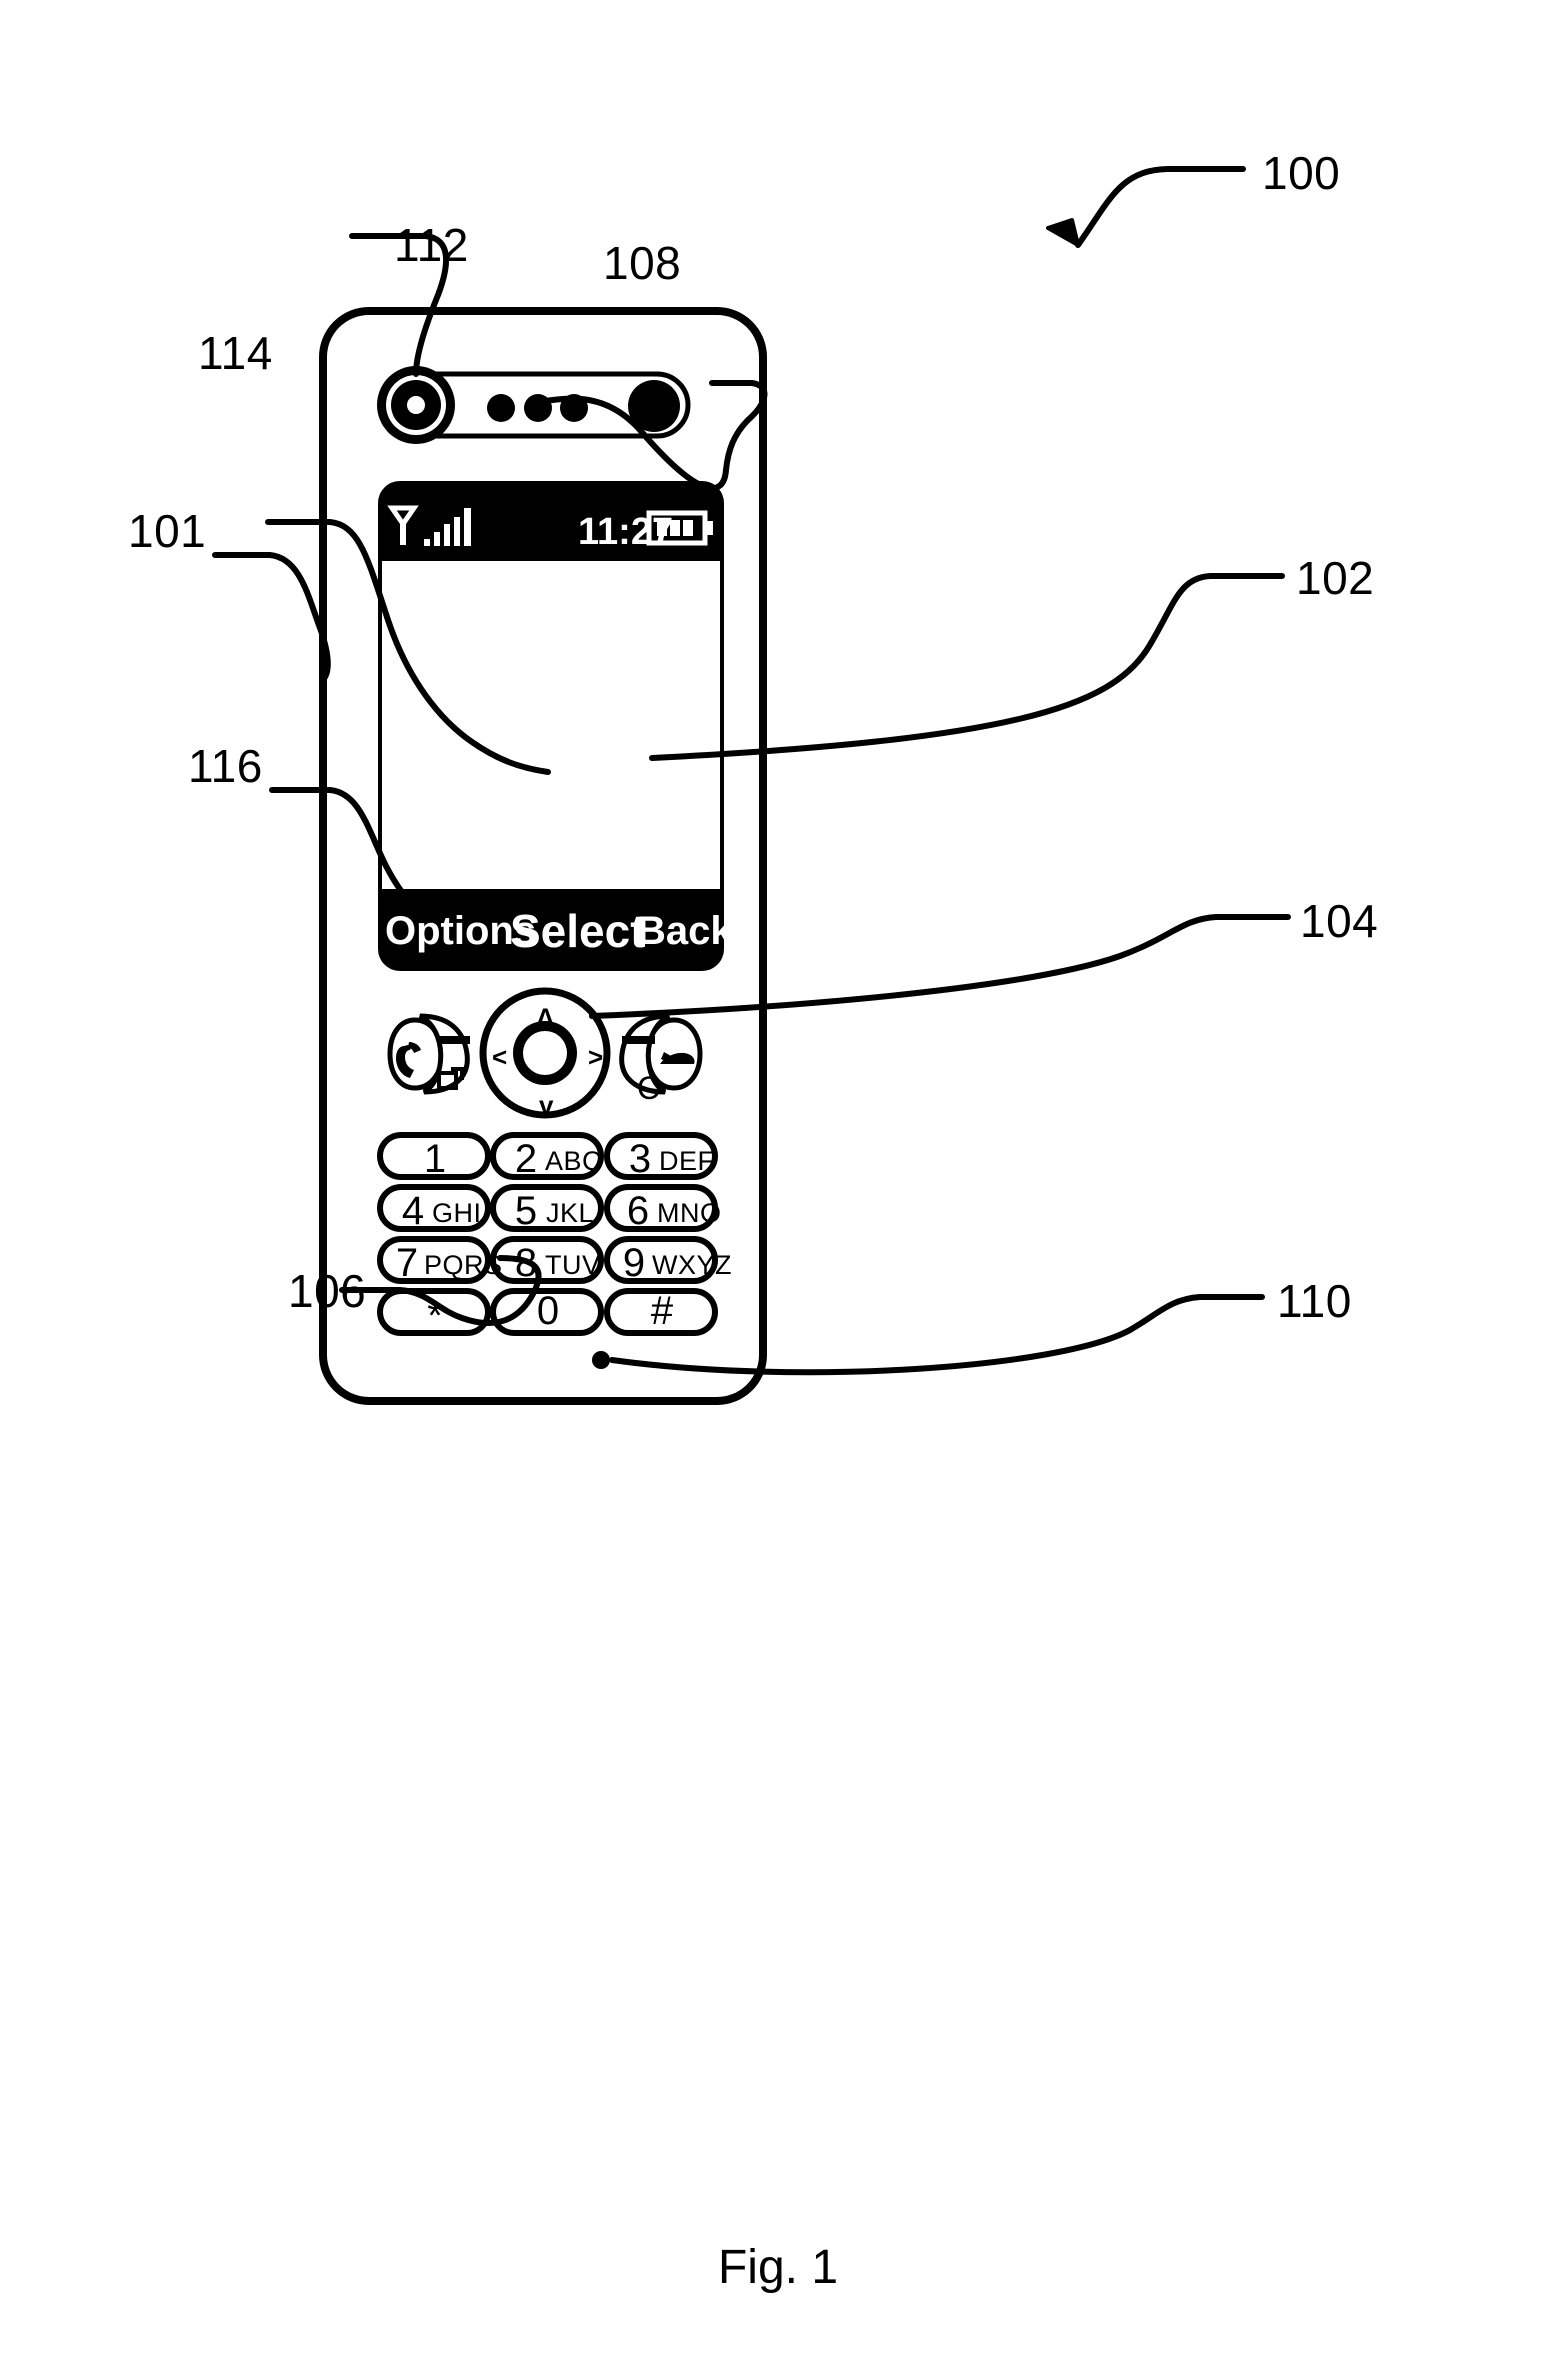 This screenshot has height=2365, width=1556. Describe the element at coordinates (573, 1265) in the screenshot. I see `key-8-letters: TUV` at that location.